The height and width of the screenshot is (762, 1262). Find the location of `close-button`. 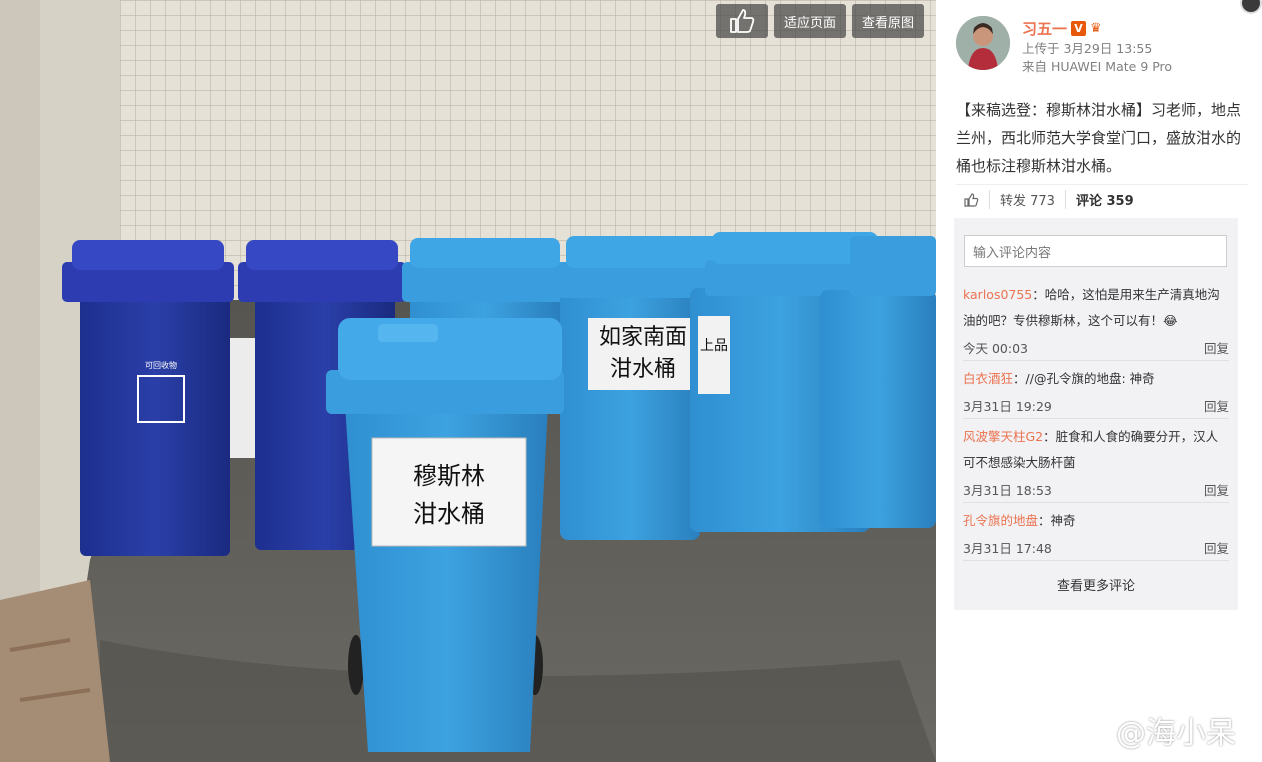

close-button is located at coordinates (1251, 7).